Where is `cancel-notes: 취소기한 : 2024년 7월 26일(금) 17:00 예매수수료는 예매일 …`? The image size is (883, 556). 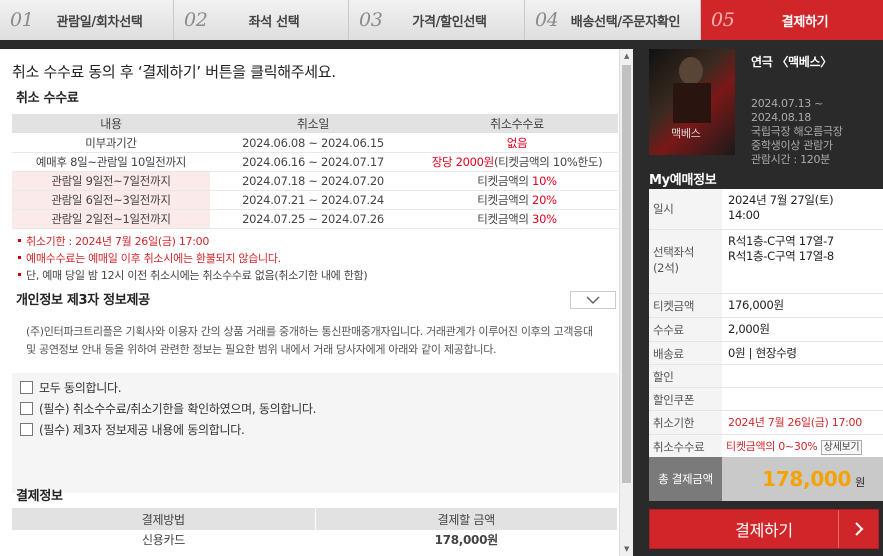 cancel-notes: 취소기한 : 2024년 7월 26일(금) 17:00 예매수수료는 예매일 … is located at coordinates (193, 258).